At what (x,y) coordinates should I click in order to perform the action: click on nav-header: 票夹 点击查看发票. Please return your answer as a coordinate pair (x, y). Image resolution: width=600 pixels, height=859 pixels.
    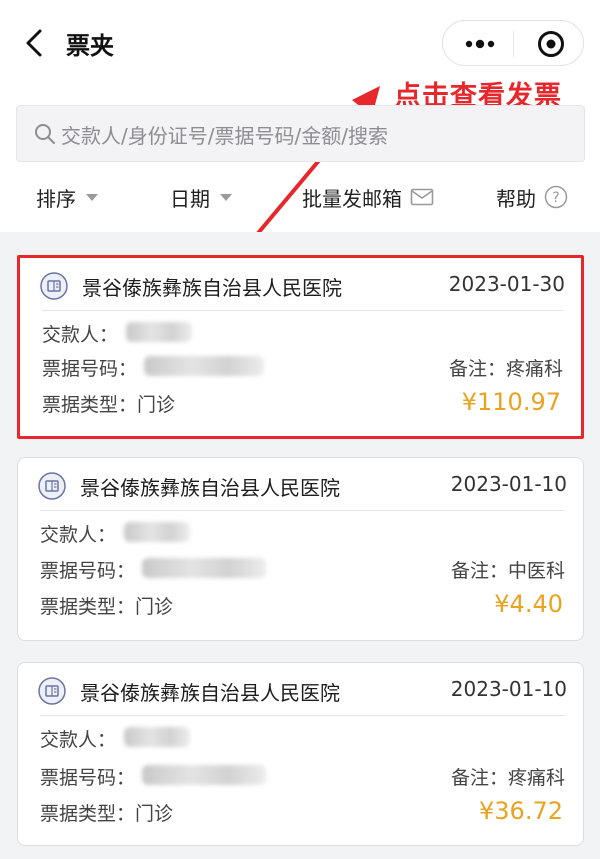
    Looking at the image, I should click on (300, 56).